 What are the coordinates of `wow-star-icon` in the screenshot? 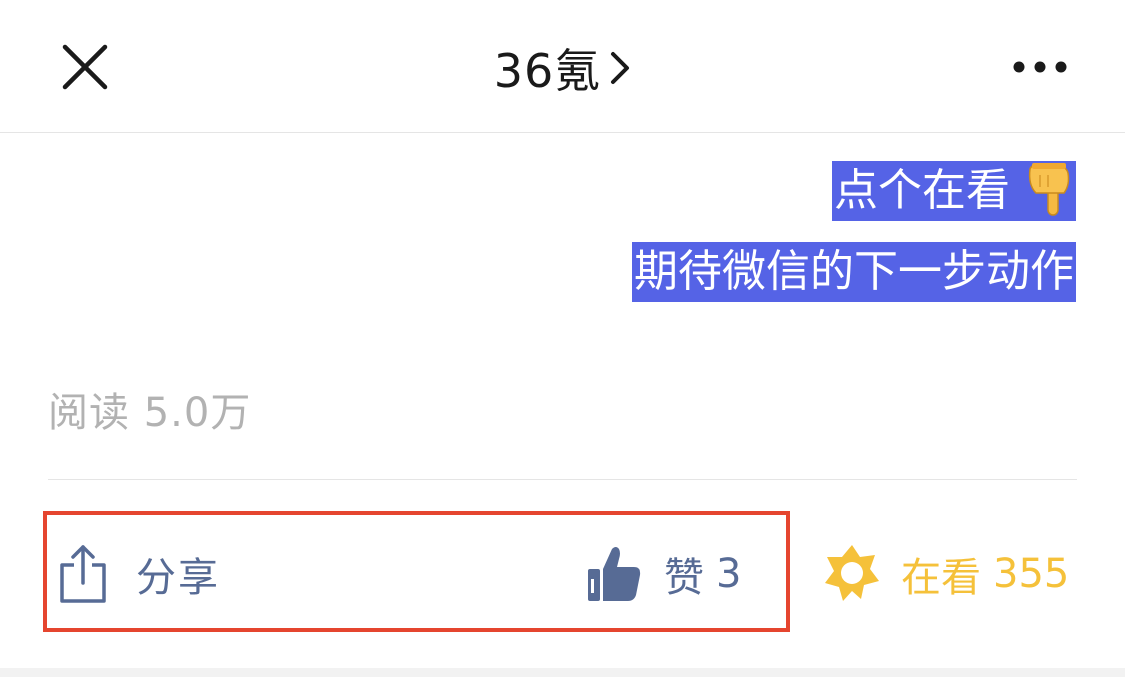 It's located at (852, 573).